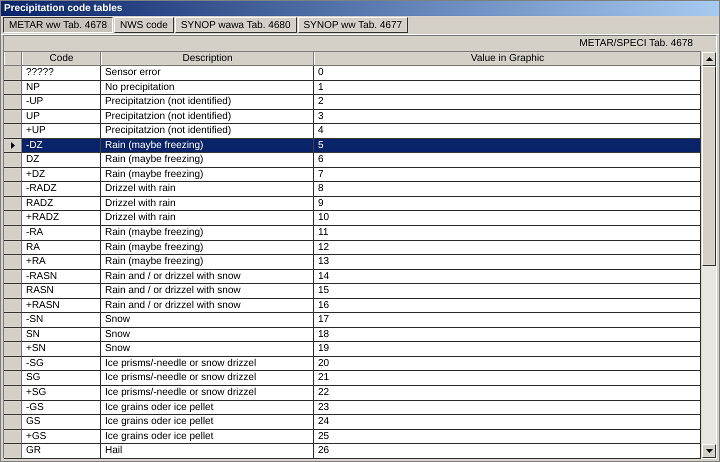 This screenshot has height=462, width=720. I want to click on table-cell: 21, so click(507, 378).